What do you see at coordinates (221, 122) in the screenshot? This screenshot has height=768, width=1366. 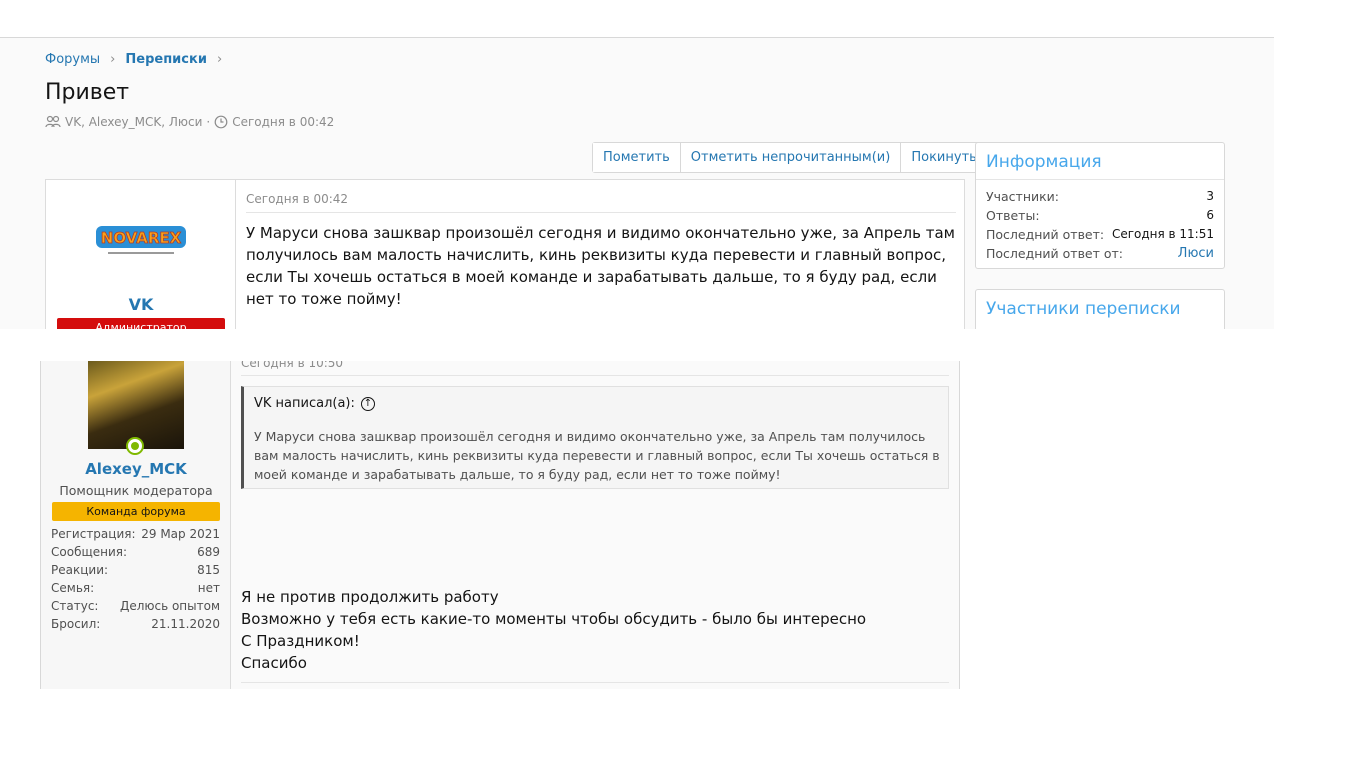 I see `clock-icon` at bounding box center [221, 122].